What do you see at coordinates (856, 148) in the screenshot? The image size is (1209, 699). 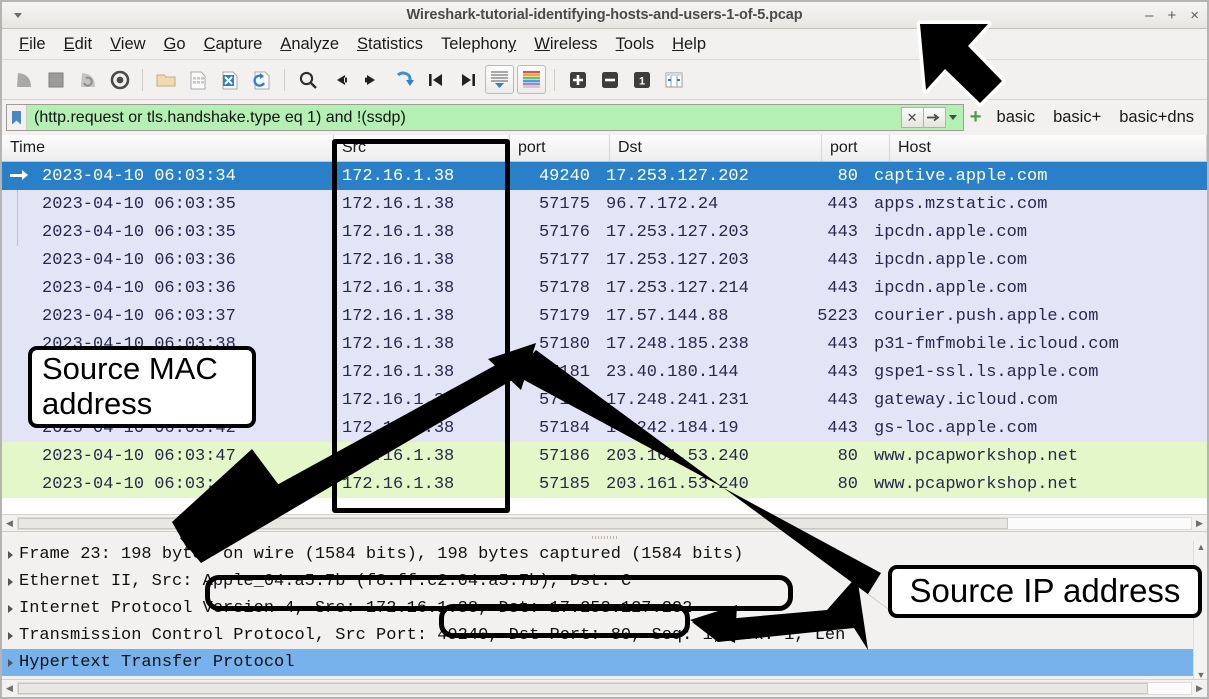 I see `column-header-dstport: port` at bounding box center [856, 148].